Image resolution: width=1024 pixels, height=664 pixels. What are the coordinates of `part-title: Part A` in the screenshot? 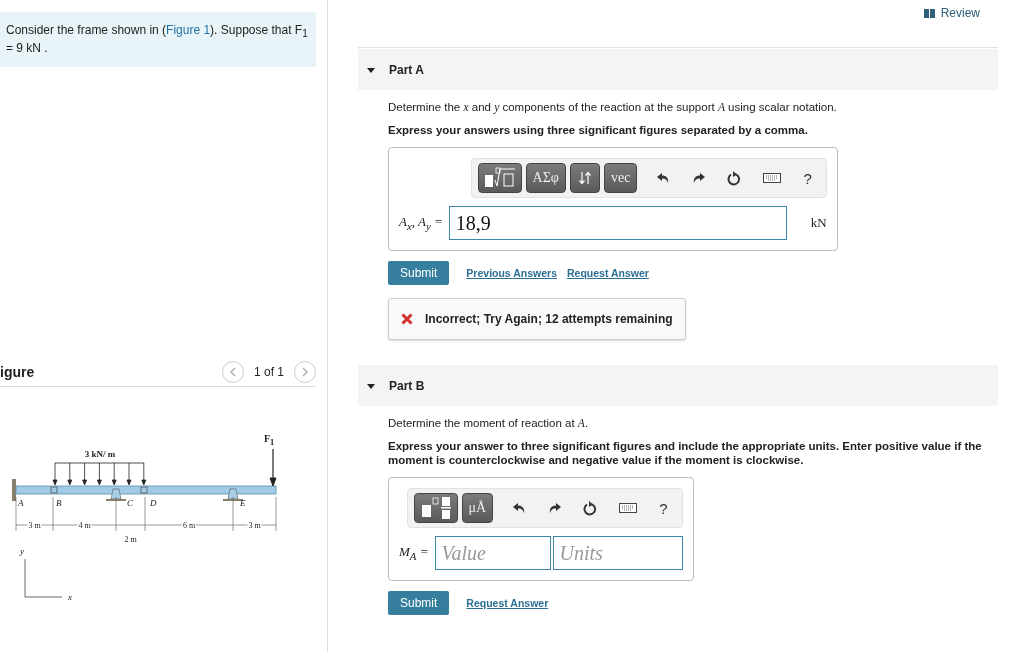 It's located at (406, 69).